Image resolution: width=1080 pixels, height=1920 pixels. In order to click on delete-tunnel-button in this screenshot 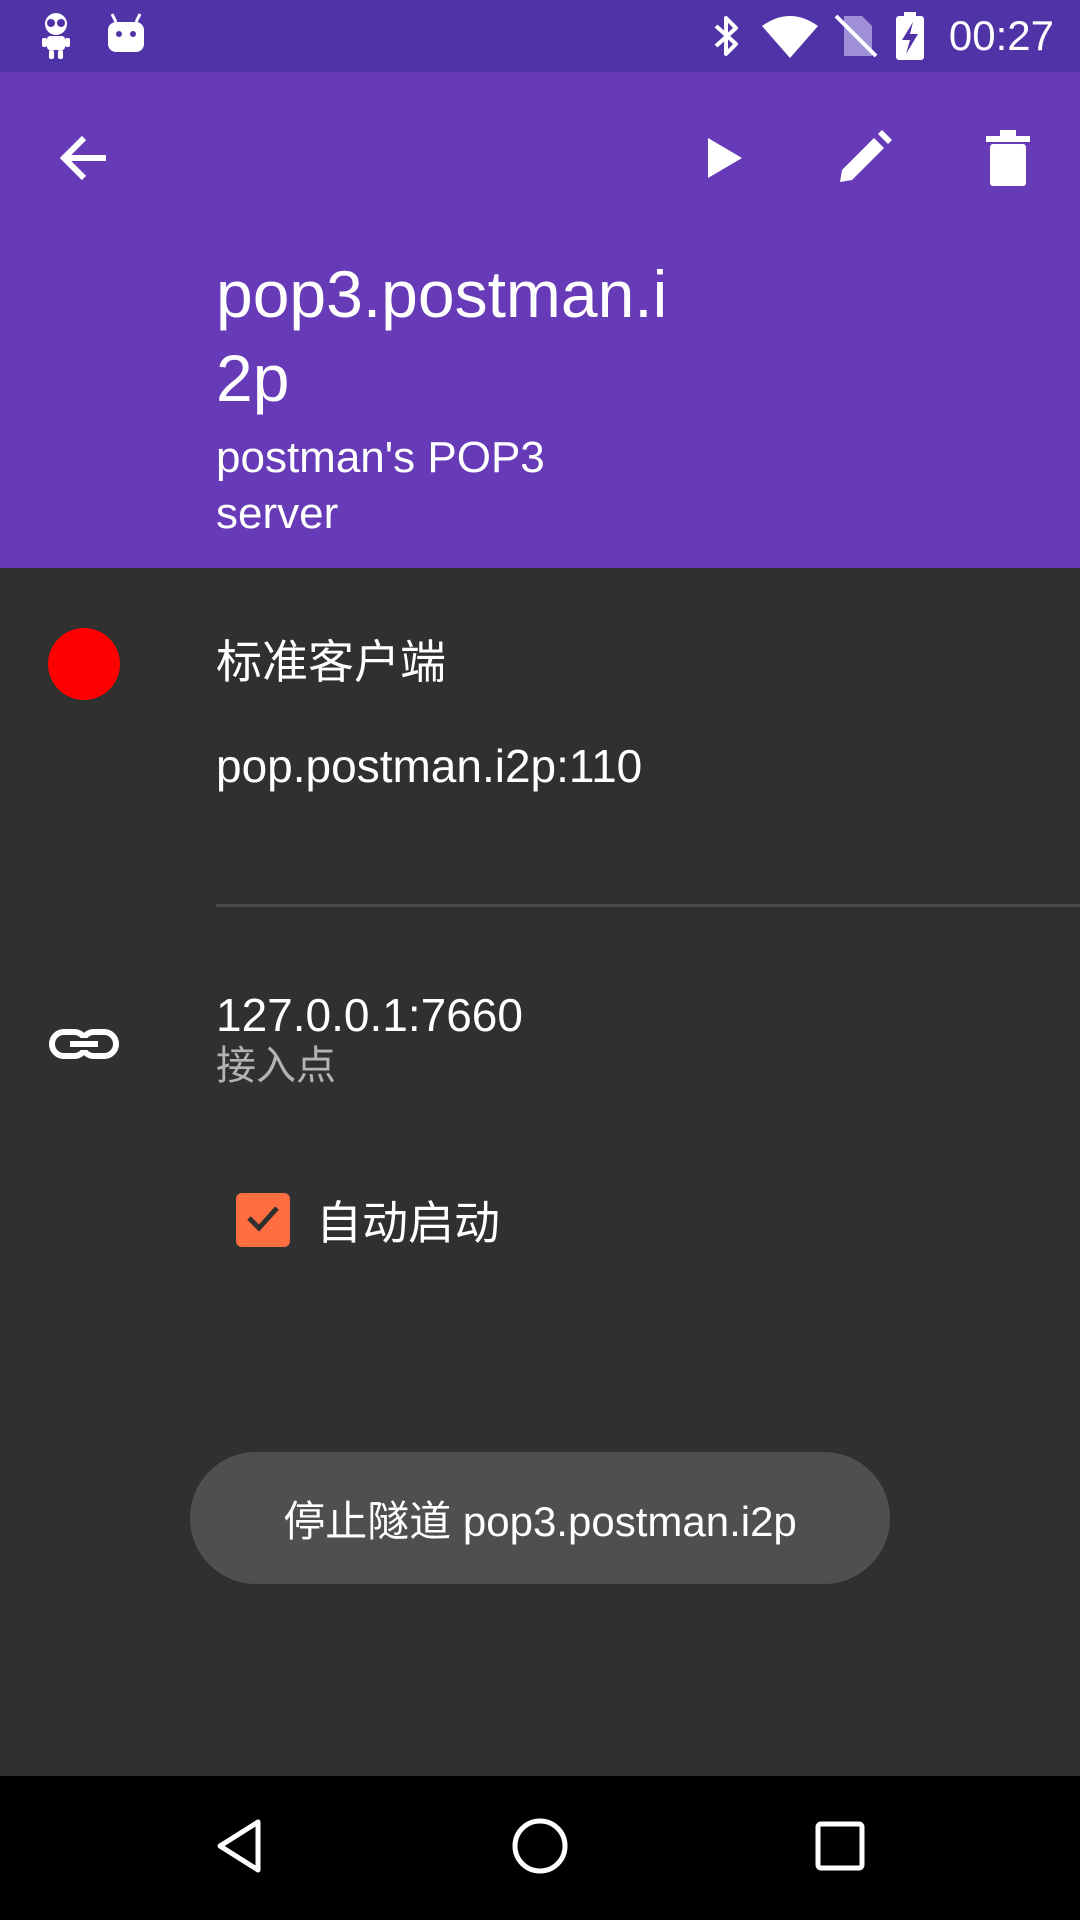, I will do `click(1008, 160)`.